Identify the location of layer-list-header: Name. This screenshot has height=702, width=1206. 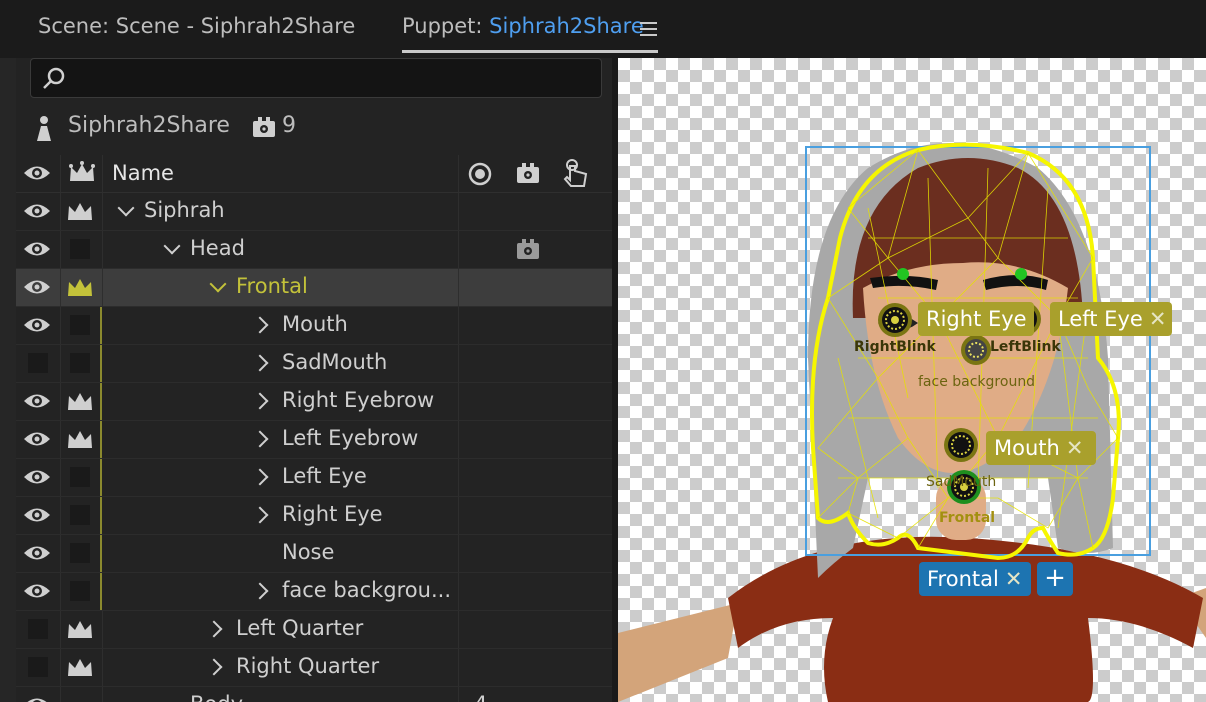
(314, 174).